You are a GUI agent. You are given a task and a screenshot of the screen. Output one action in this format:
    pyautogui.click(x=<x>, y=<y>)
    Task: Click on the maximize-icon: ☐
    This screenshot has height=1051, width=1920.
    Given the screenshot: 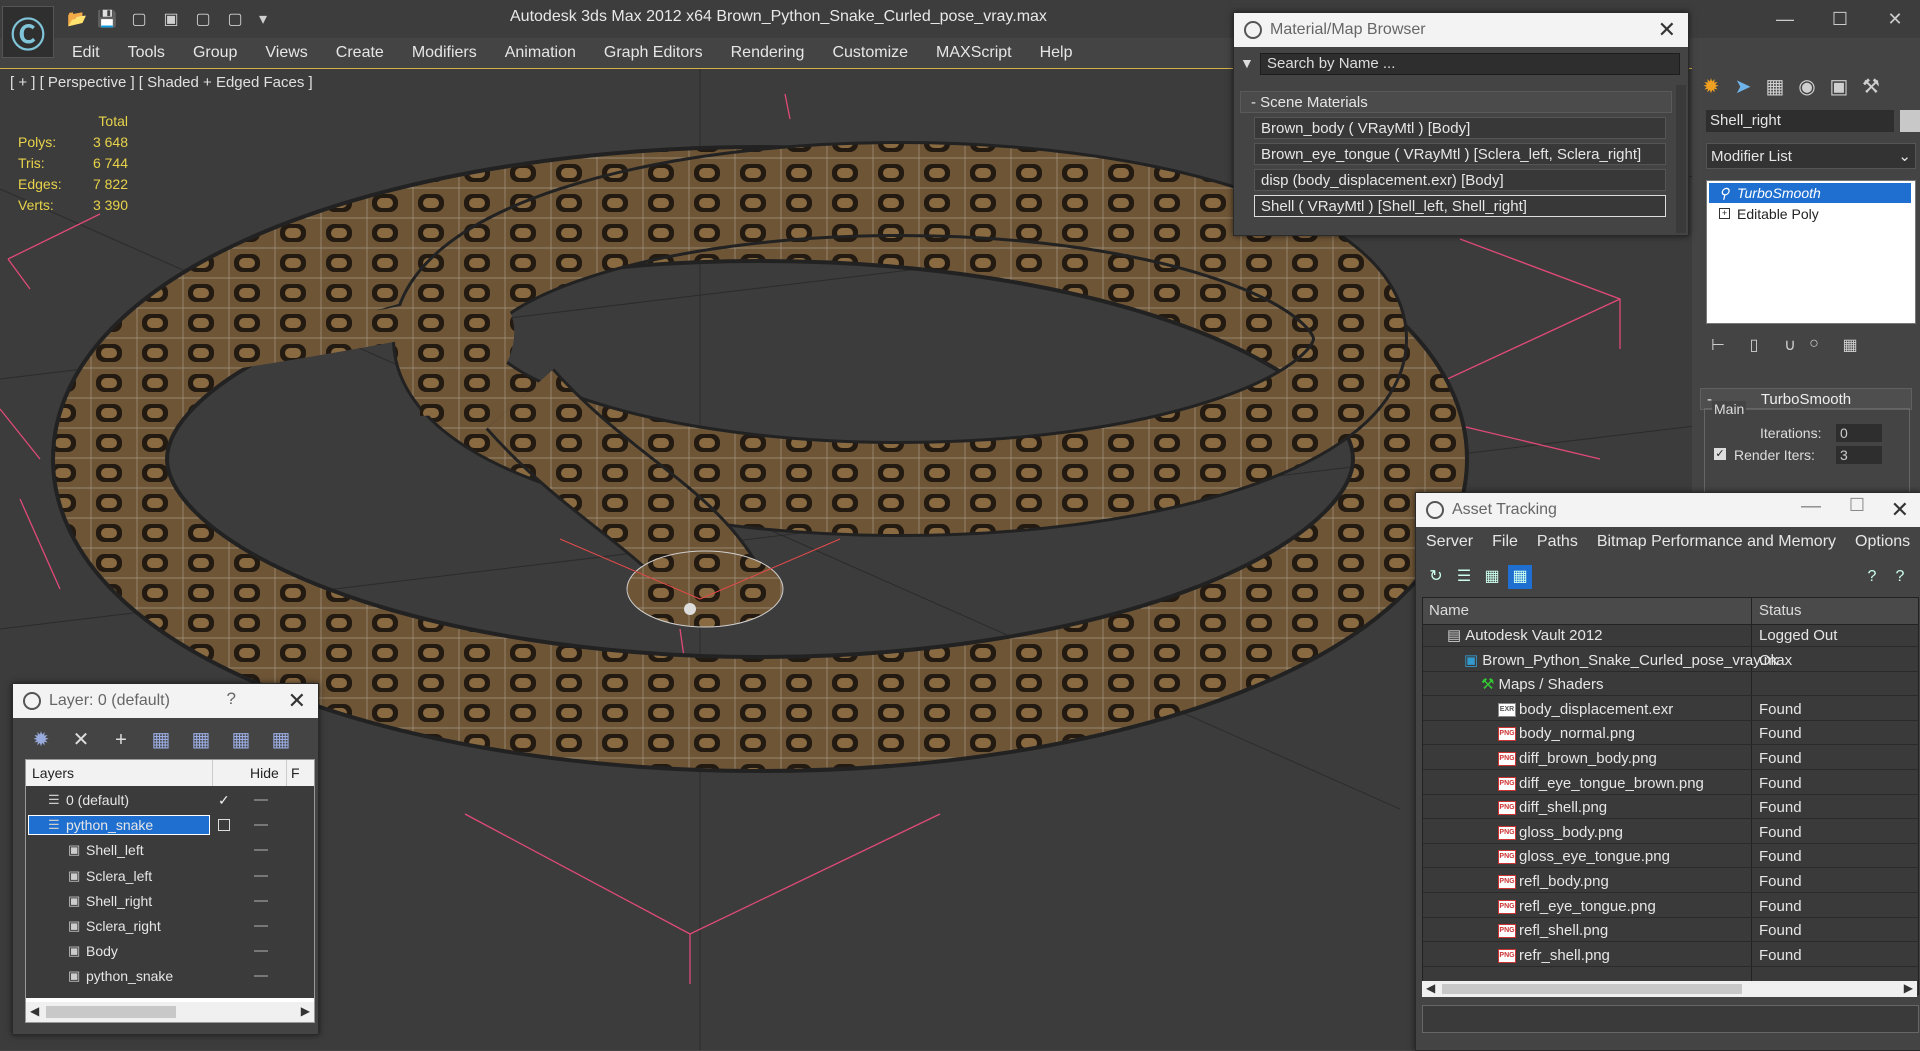 What is the action you would take?
    pyautogui.click(x=1840, y=19)
    